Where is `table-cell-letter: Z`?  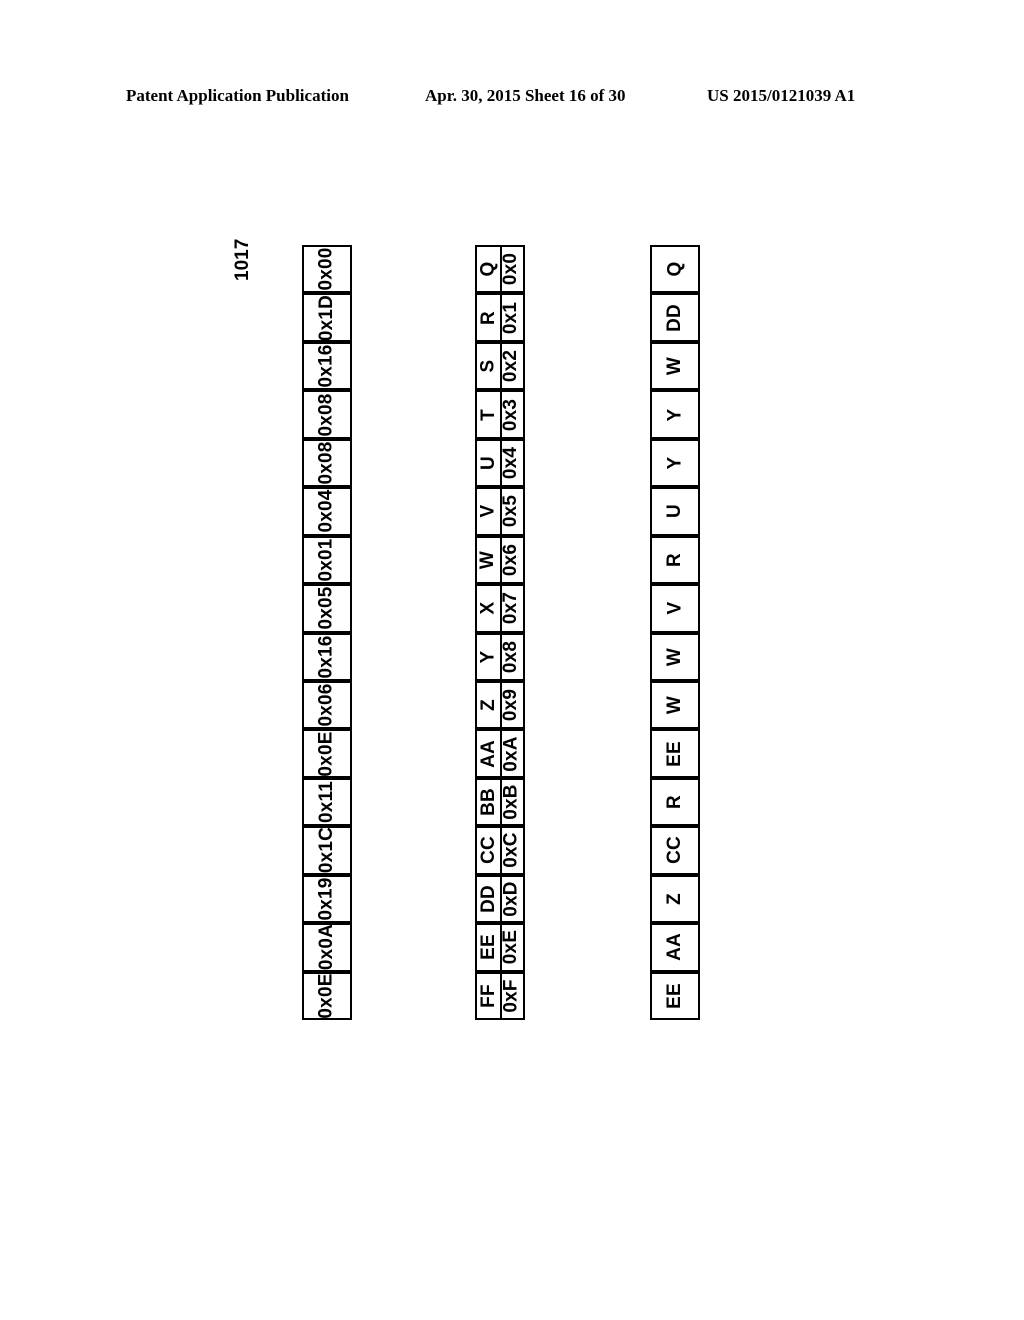
table-cell-letter: Z is located at coordinates (488, 705).